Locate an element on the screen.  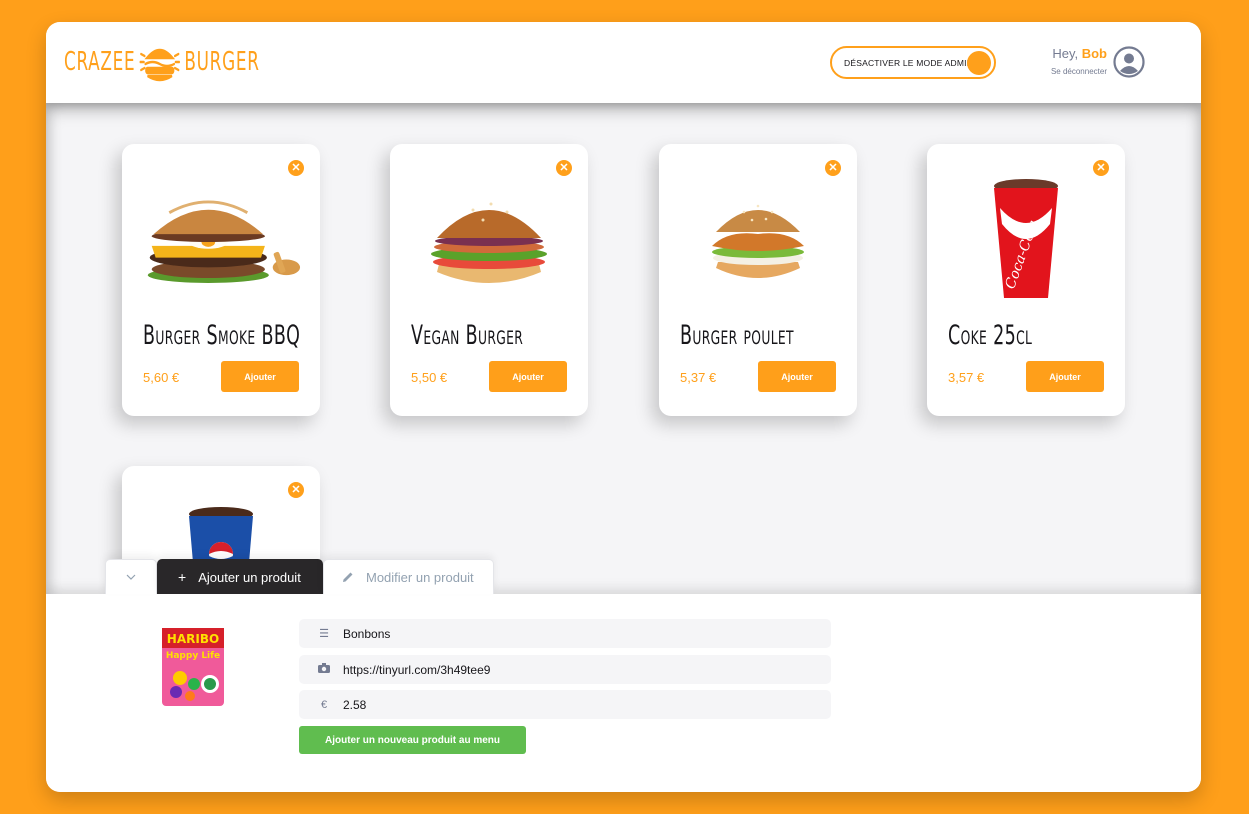
greeting: Hey, Bob is located at coordinates (1079, 53).